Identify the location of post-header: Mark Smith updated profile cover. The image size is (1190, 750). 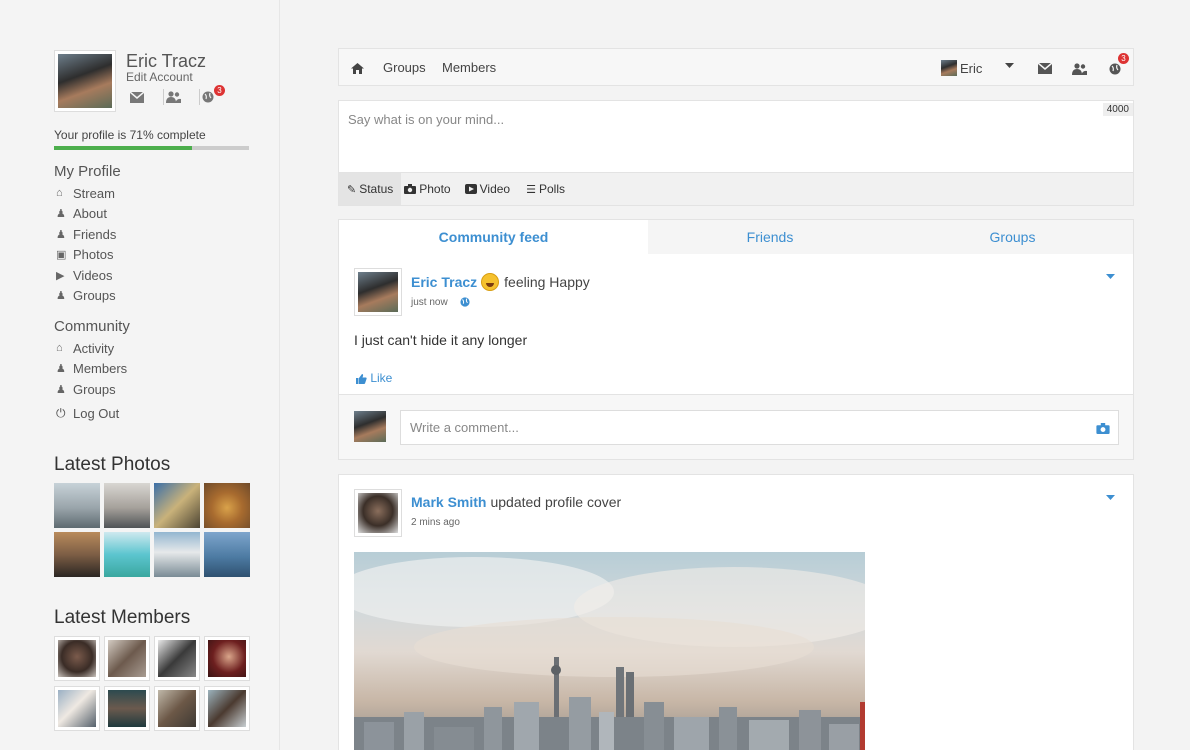
(516, 502).